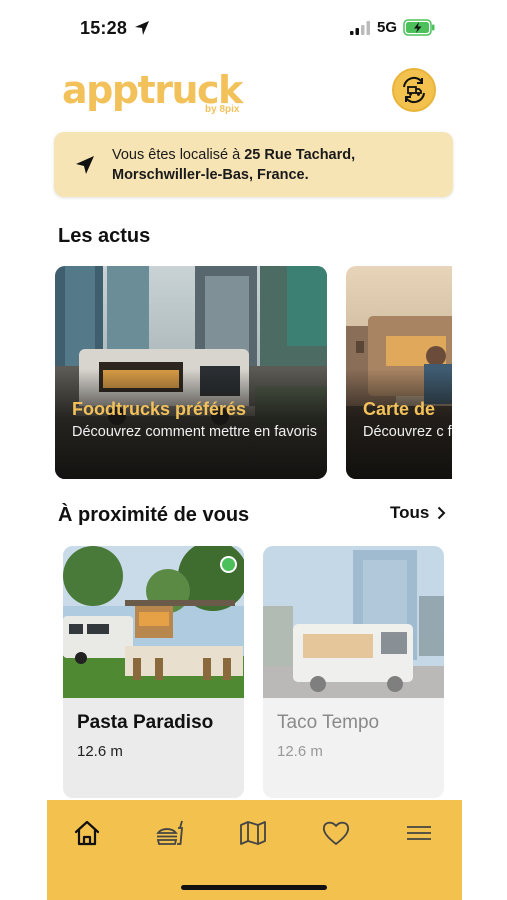 Image resolution: width=507 pixels, height=900 pixels. I want to click on chevron-right-icon, so click(442, 513).